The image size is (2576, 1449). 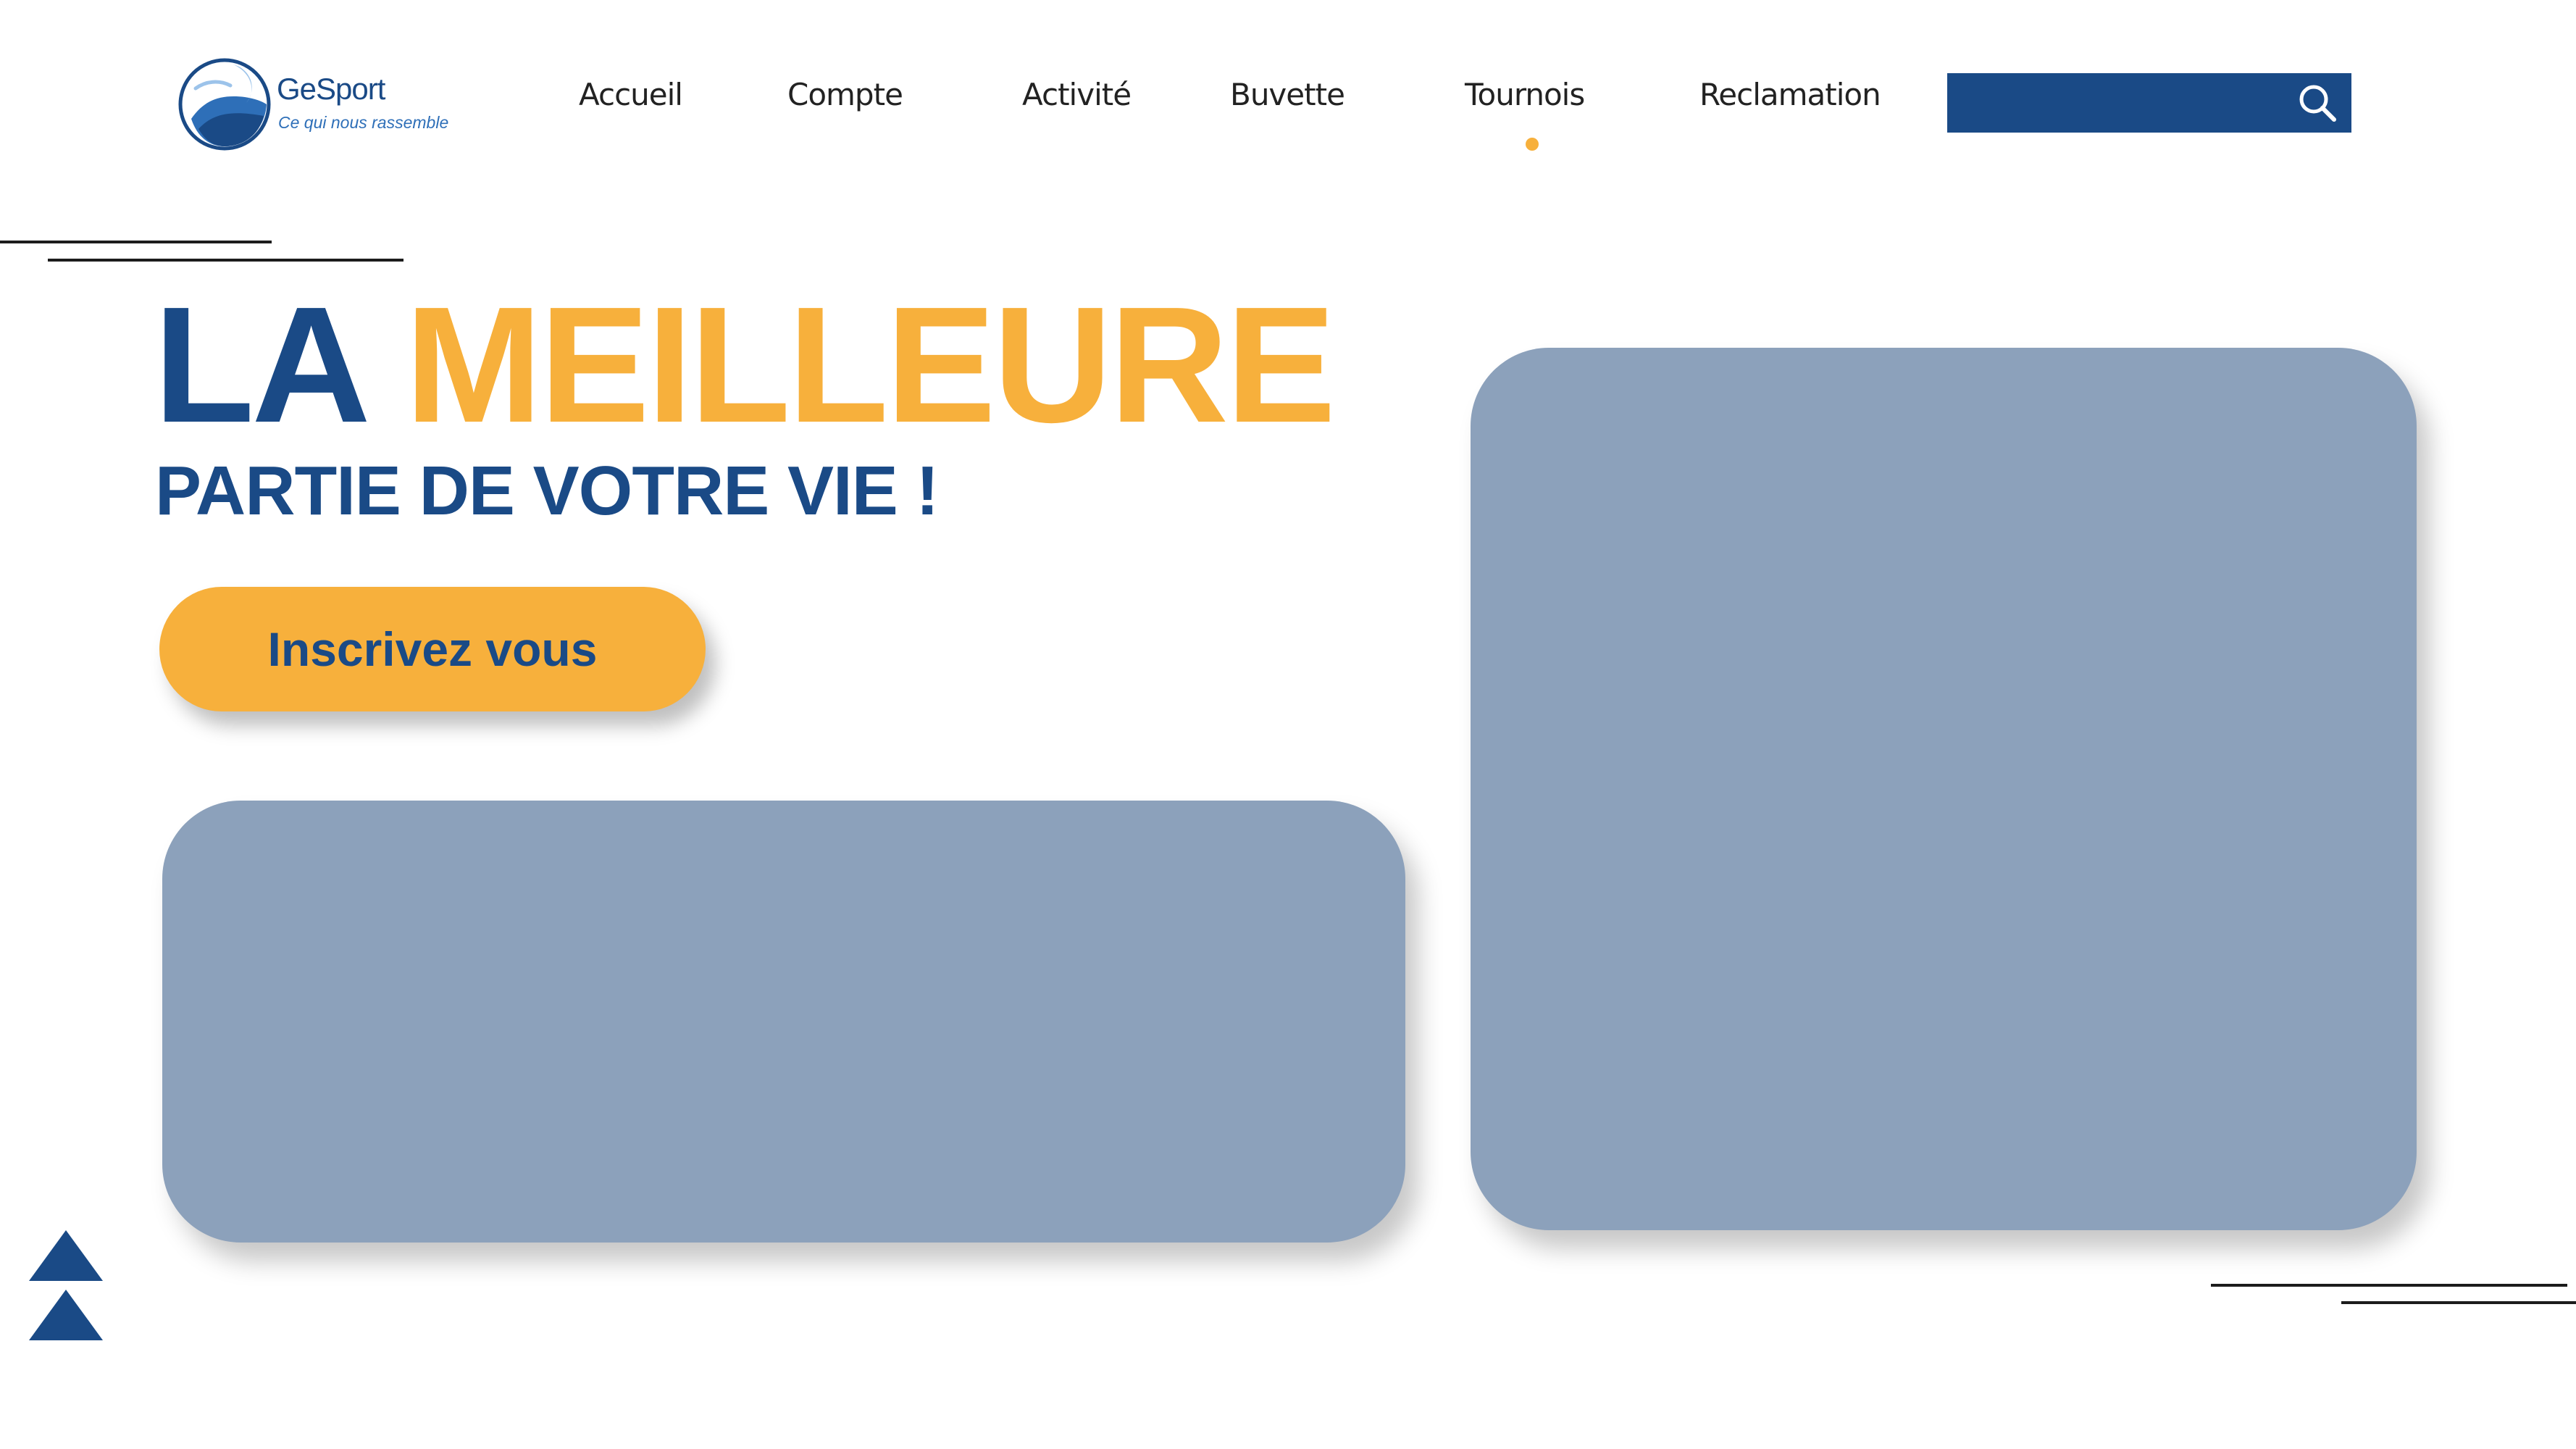 I want to click on nav-item-compte: Compte, so click(x=845, y=95).